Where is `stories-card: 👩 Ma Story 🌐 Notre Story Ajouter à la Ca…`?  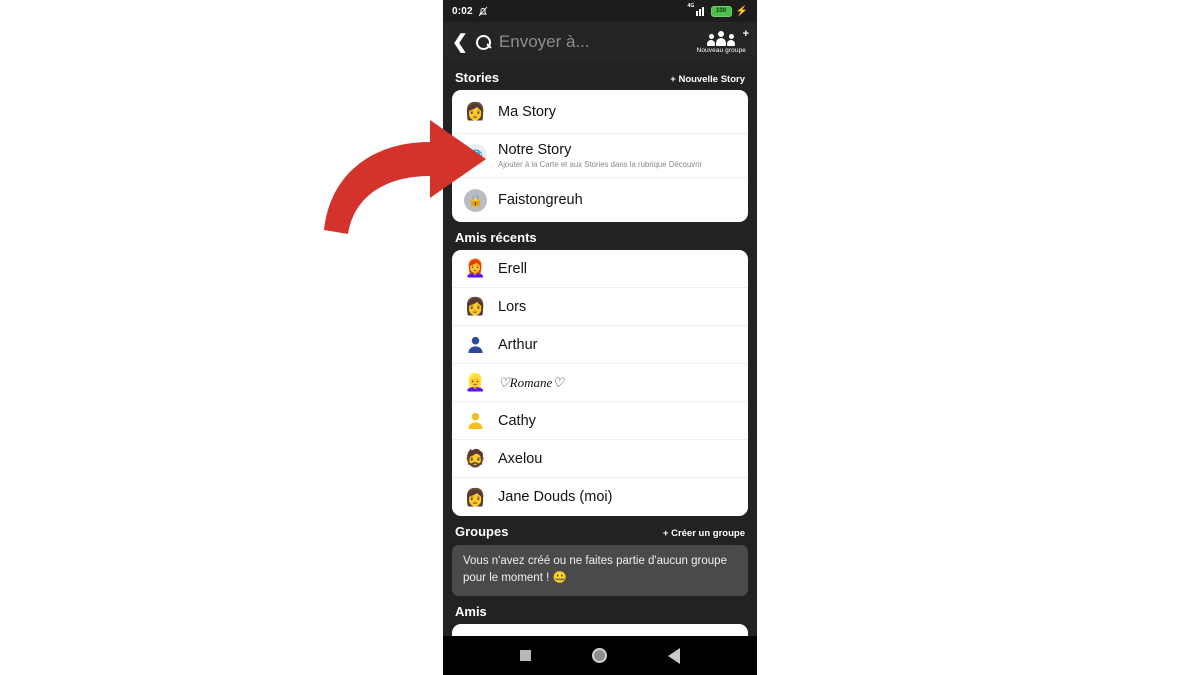
stories-card: 👩 Ma Story 🌐 Notre Story Ajouter à la Ca… is located at coordinates (600, 156).